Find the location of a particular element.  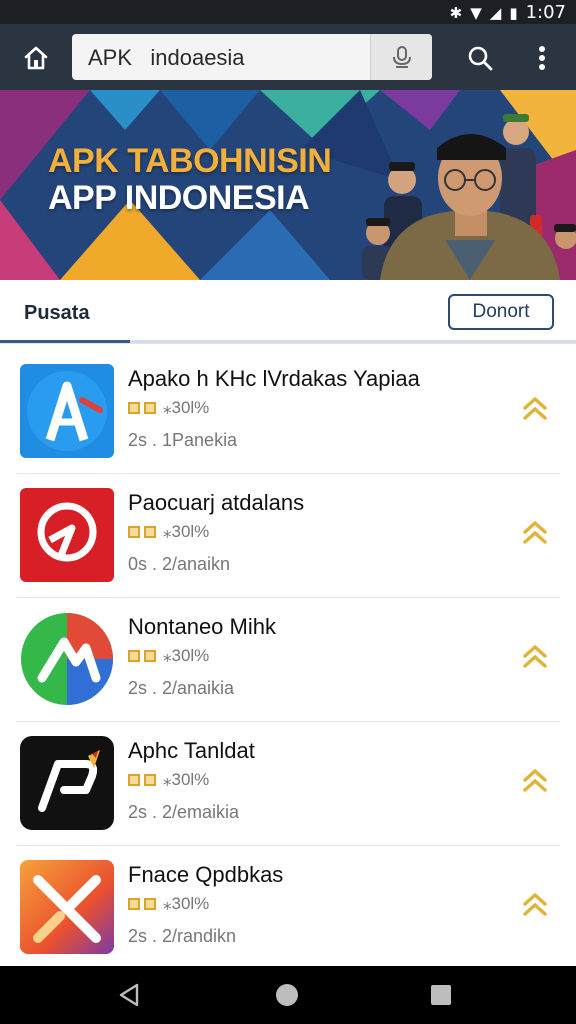

back-triangle-icon is located at coordinates (129, 995).